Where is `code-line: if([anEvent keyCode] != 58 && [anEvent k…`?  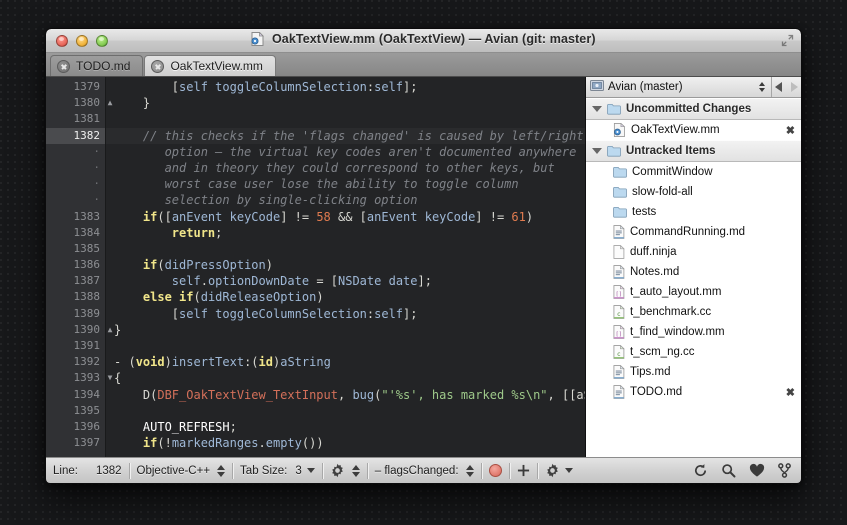 code-line: if([anEvent keyCode] != 58 && [anEvent k… is located at coordinates (345, 217).